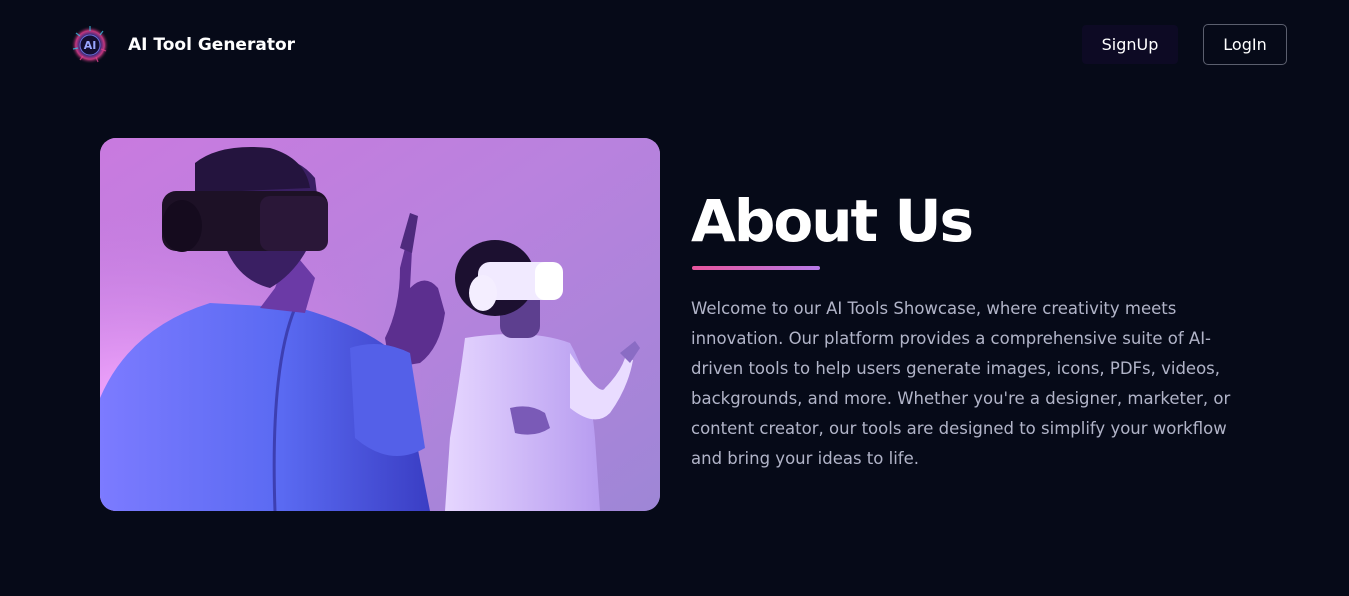  What do you see at coordinates (756, 268) in the screenshot?
I see `title-underline` at bounding box center [756, 268].